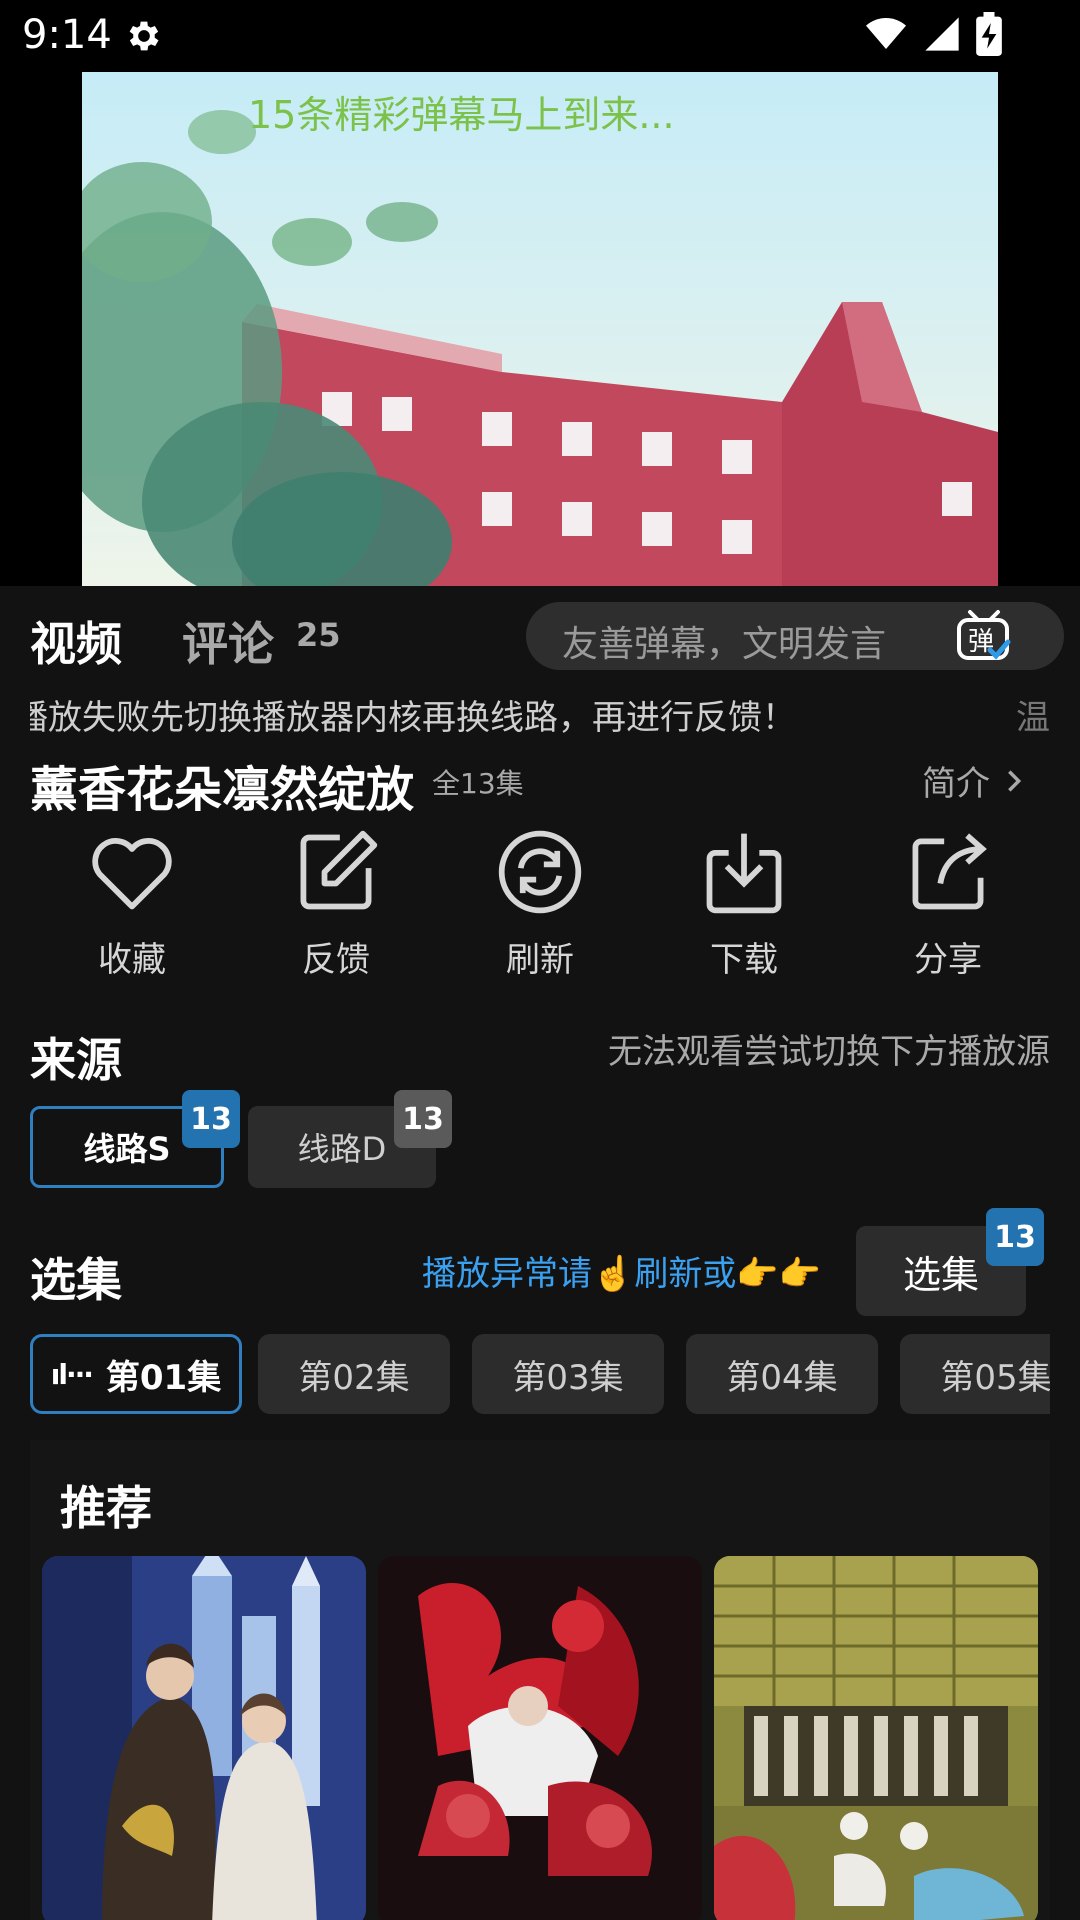 The width and height of the screenshot is (1080, 1920). I want to click on playback-abnormal-hint: 播放异常请☝️刷新或👉👉, so click(621, 1270).